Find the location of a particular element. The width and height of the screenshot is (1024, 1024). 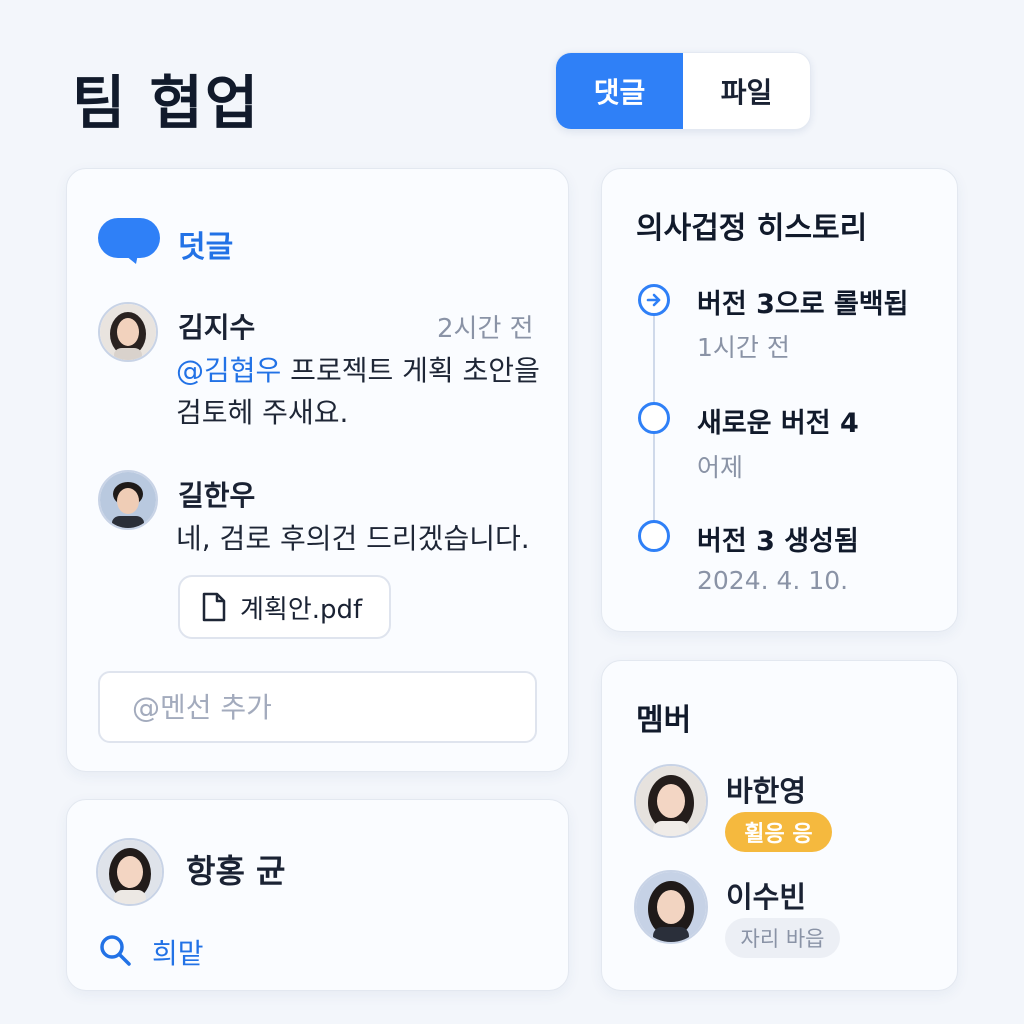

status-badge: 자리 바읍 is located at coordinates (782, 938).